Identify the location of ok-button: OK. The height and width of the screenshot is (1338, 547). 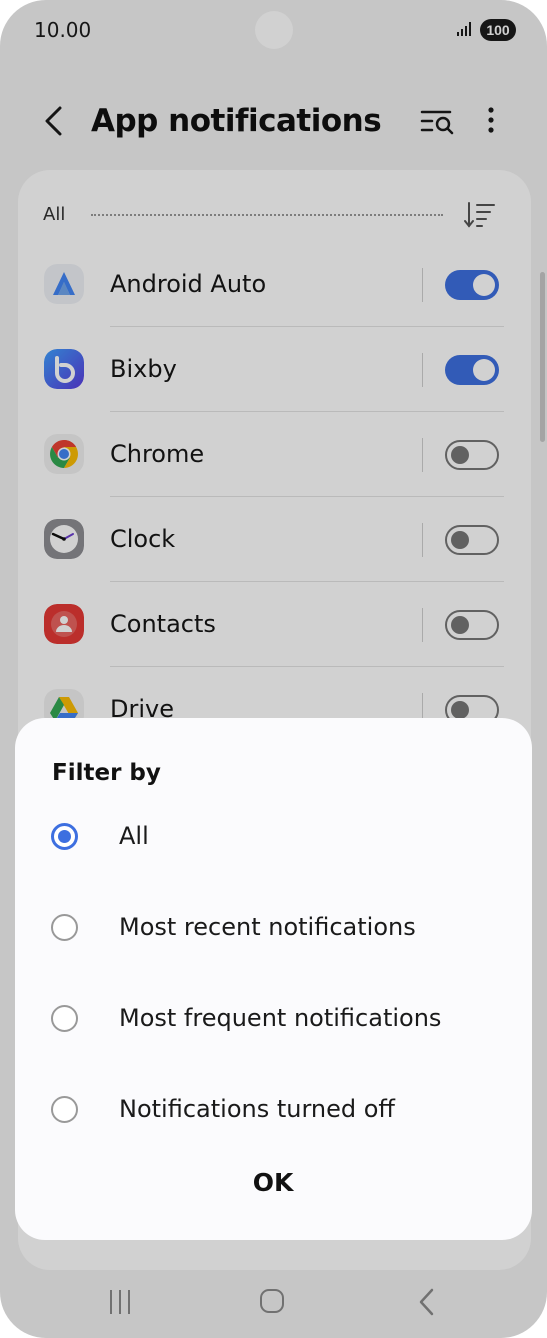
(273, 1183).